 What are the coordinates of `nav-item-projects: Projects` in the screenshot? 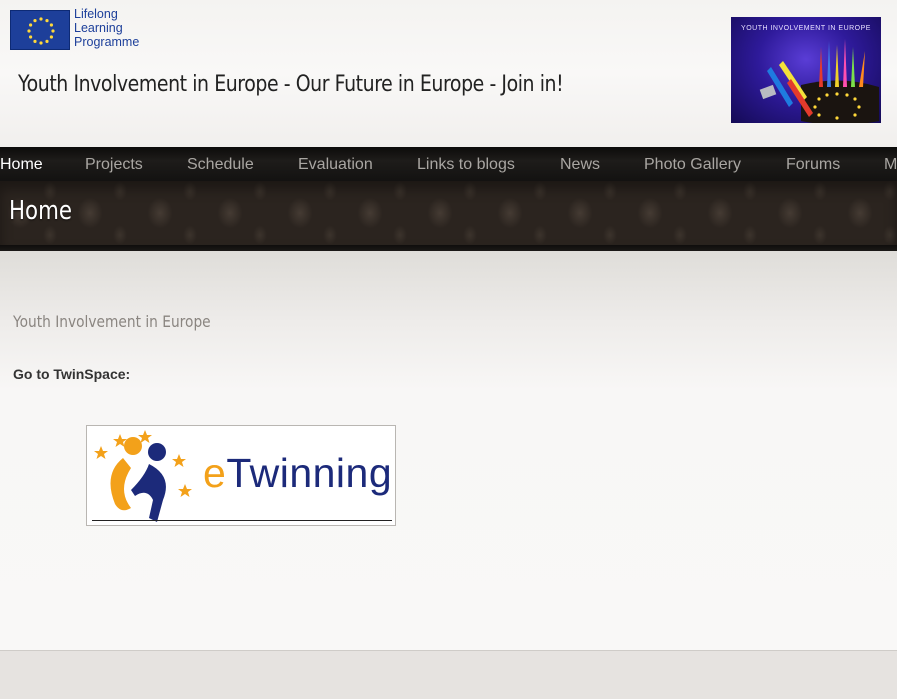 It's located at (114, 164).